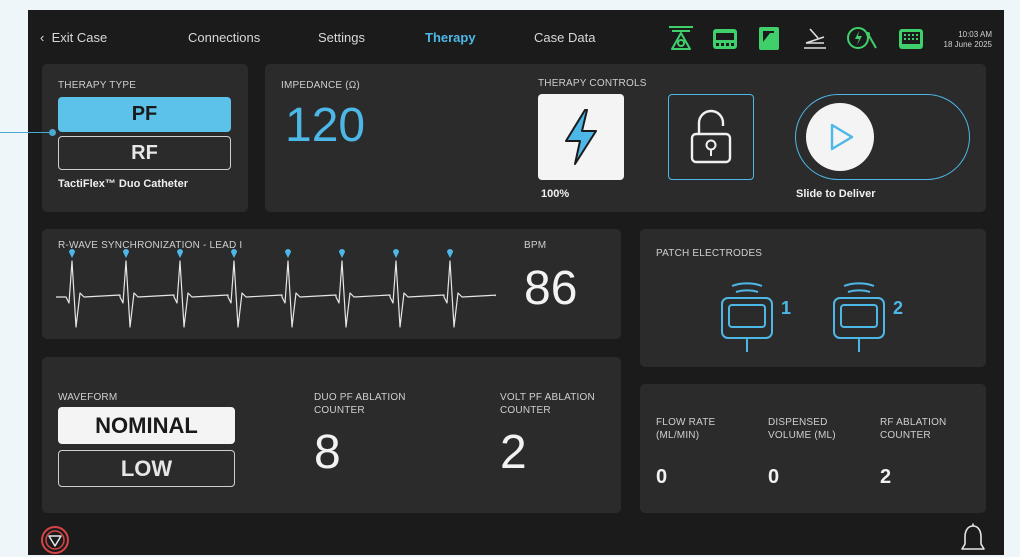 This screenshot has height=557, width=1020. Describe the element at coordinates (725, 39) in the screenshot. I see `generator-icon` at that location.